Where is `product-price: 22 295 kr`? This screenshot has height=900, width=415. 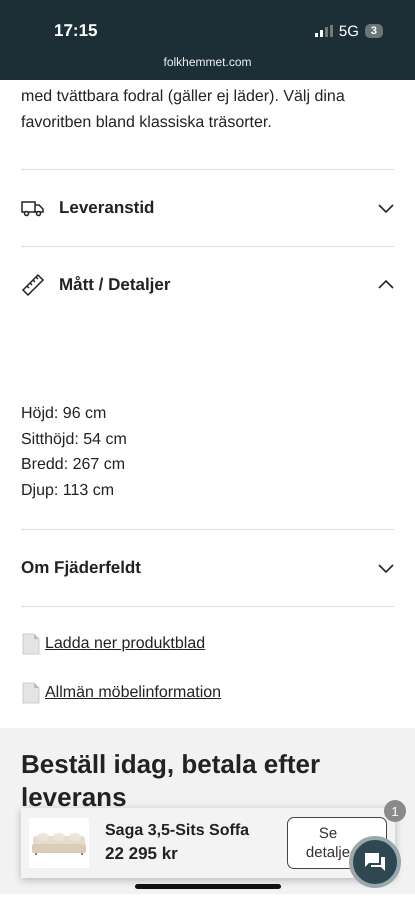 product-price: 22 295 kr is located at coordinates (142, 854).